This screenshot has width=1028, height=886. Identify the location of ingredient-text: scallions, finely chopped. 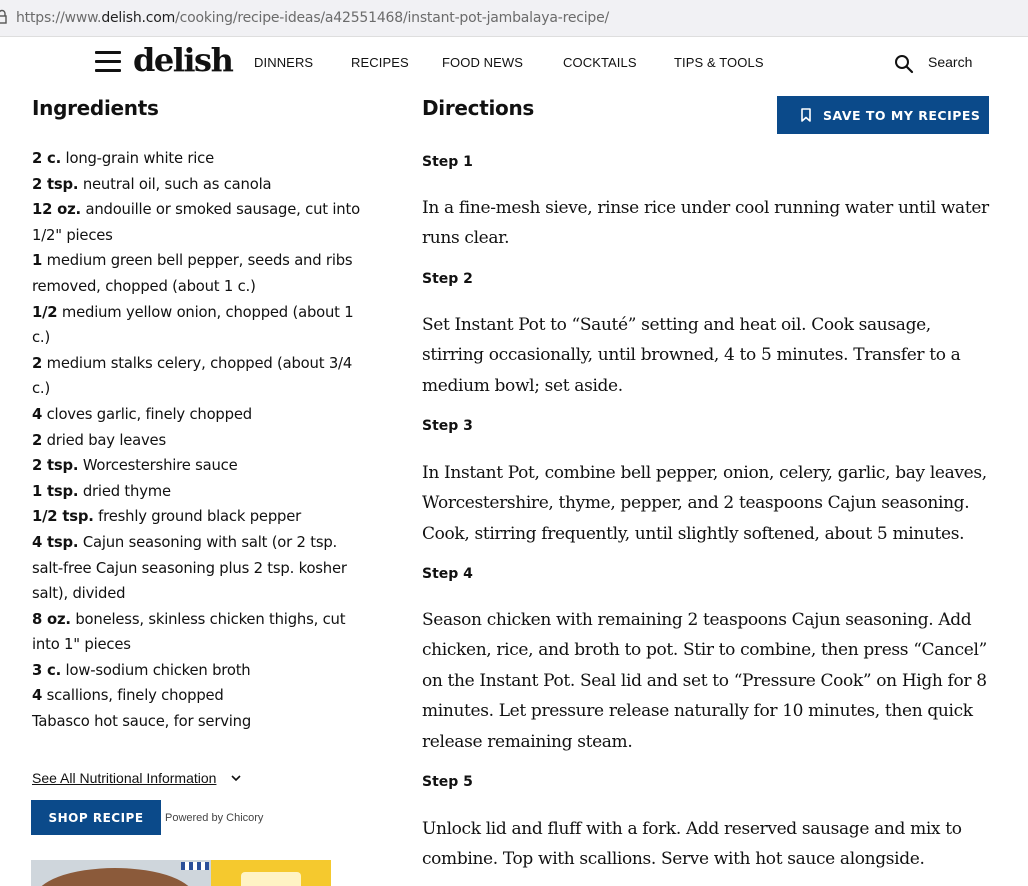
(133, 696).